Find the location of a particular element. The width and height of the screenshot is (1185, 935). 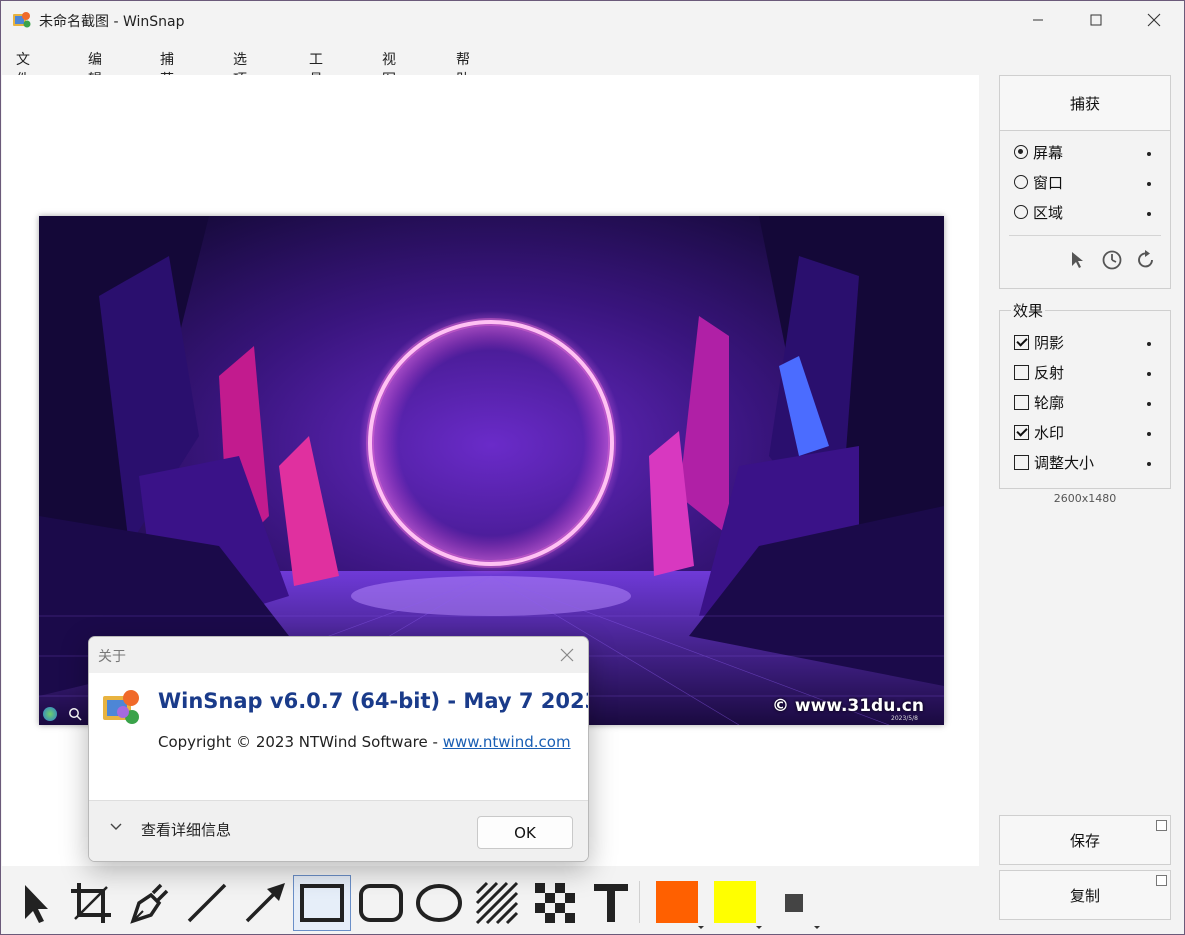

copyright-text: Copyright © 2023 NTWind Software - is located at coordinates (300, 742).